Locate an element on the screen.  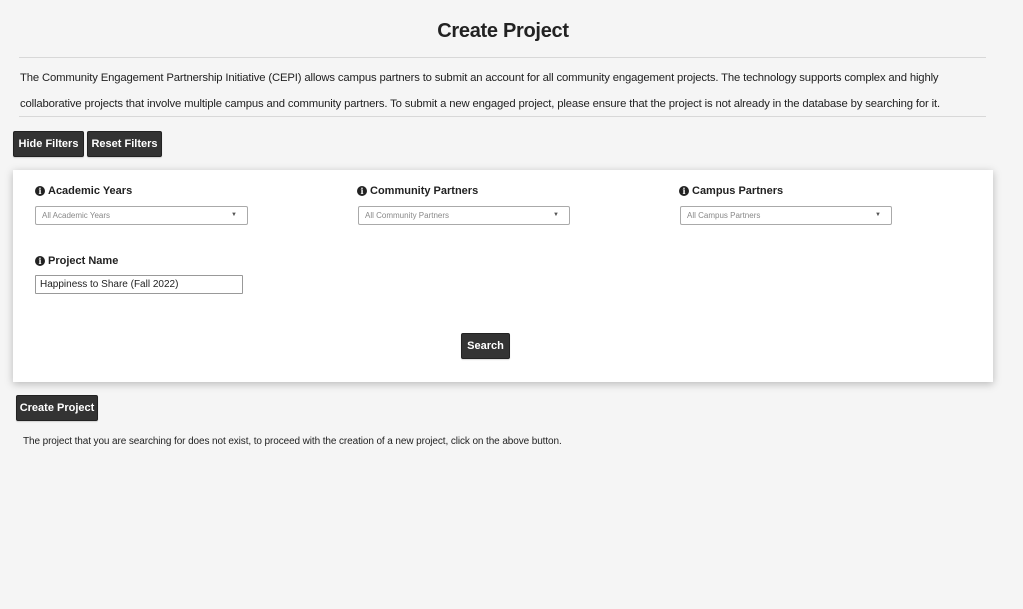
divider-top is located at coordinates (502, 57).